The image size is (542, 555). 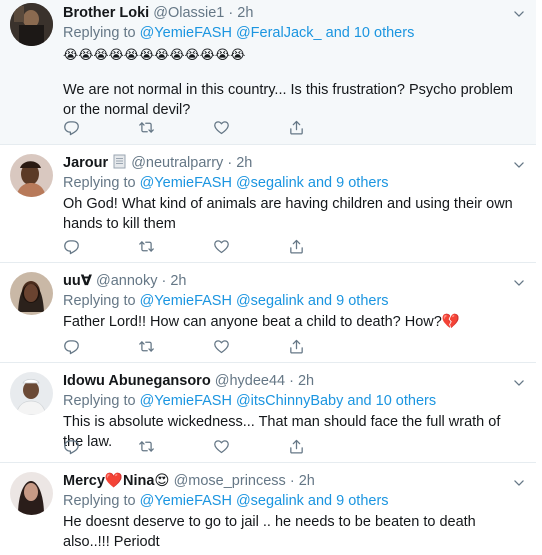 I want to click on emoji-line: 😭😭😭😭😭😭😭😭😭😭😭😭, so click(x=154, y=54).